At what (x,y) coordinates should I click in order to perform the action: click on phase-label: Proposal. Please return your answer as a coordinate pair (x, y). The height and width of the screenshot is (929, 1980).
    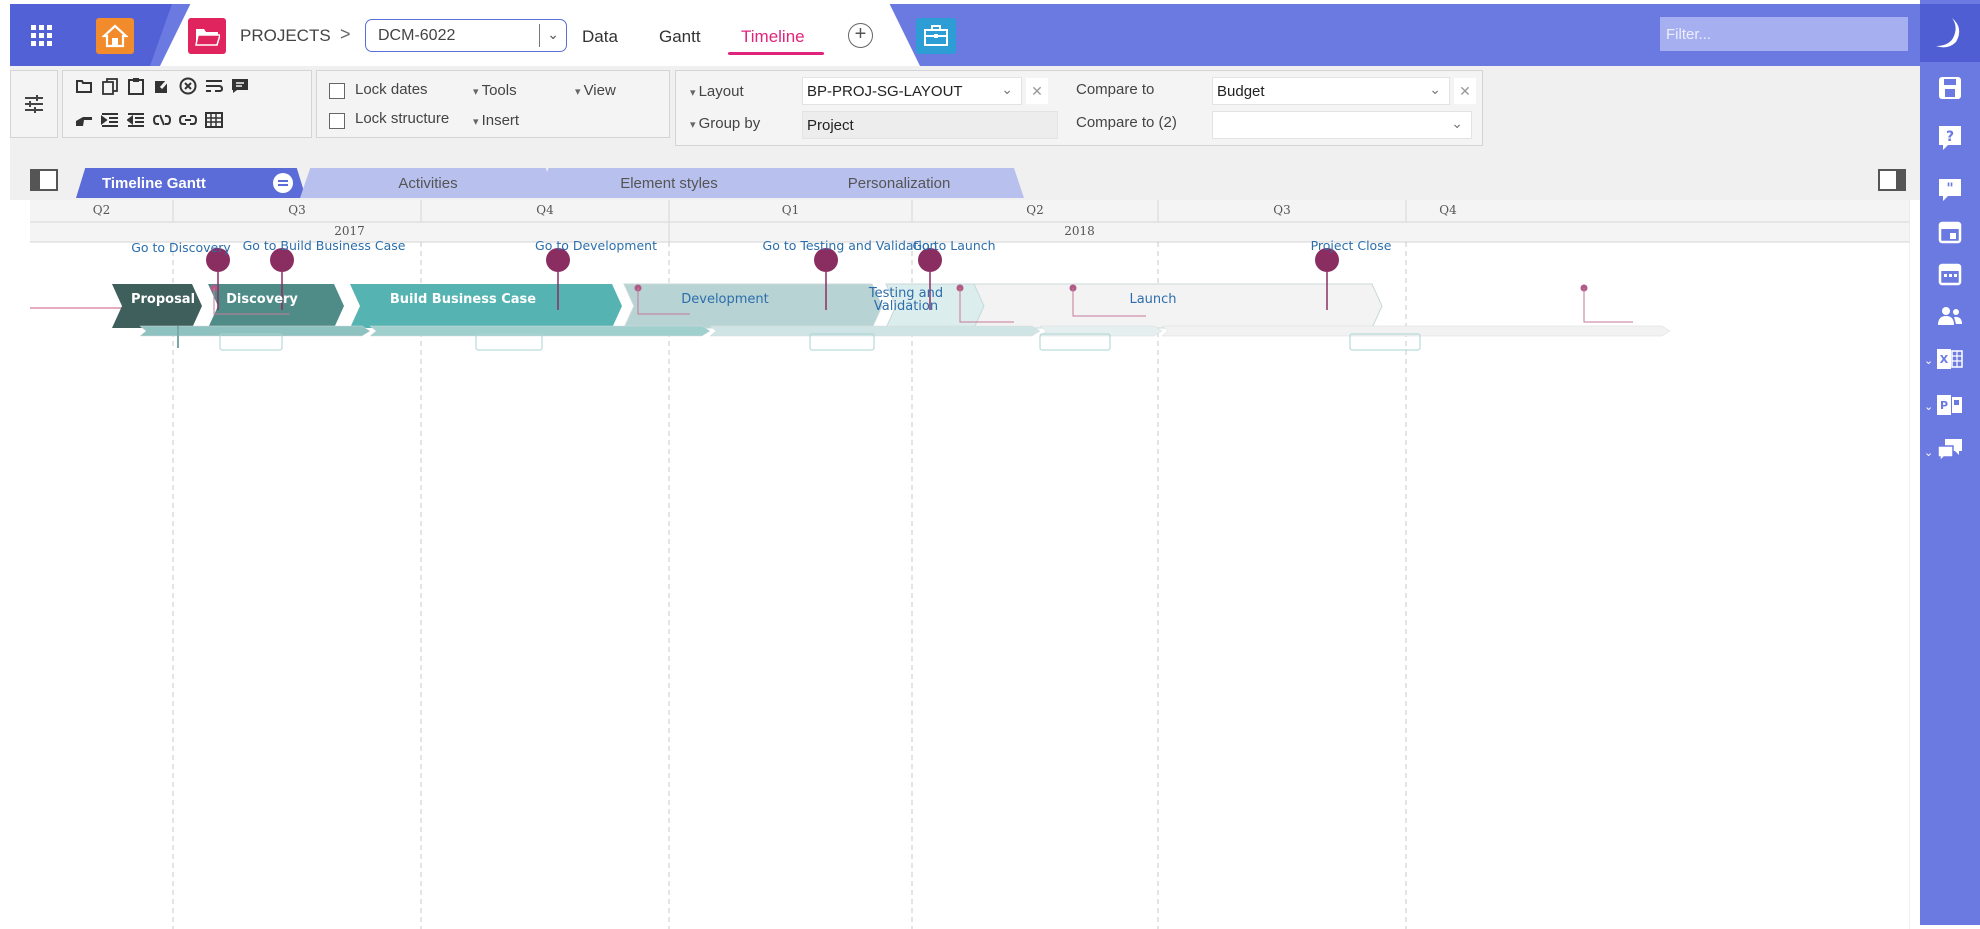
    Looking at the image, I should click on (163, 300).